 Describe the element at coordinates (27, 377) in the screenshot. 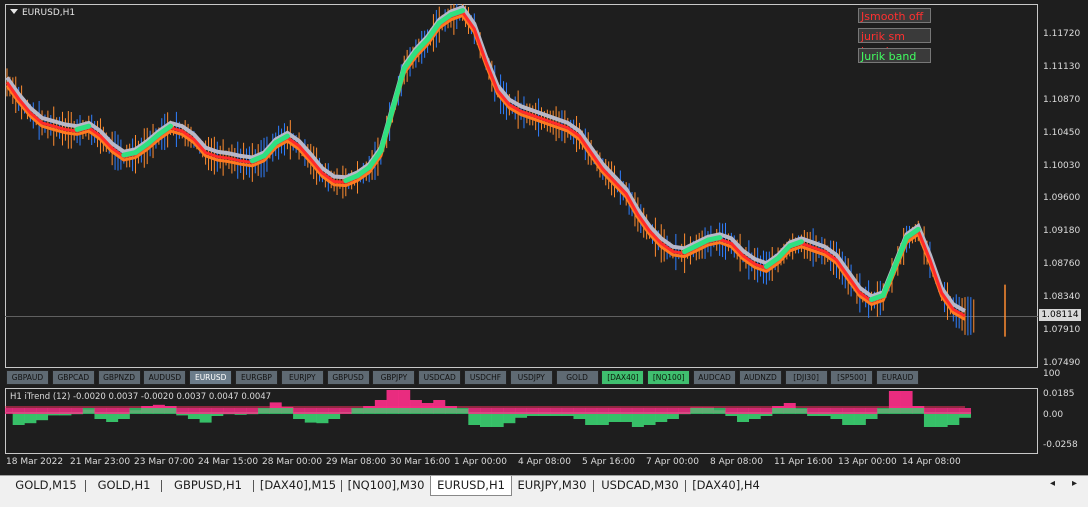

I see `symbol-button: GBPAUD` at that location.